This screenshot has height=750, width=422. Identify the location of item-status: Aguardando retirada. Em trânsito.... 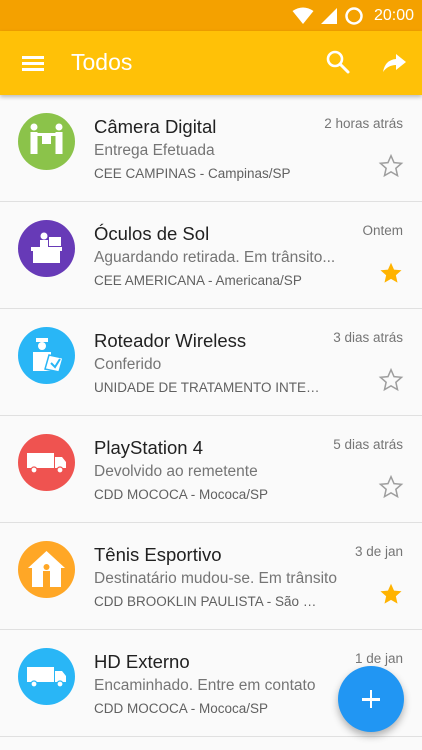
(215, 257).